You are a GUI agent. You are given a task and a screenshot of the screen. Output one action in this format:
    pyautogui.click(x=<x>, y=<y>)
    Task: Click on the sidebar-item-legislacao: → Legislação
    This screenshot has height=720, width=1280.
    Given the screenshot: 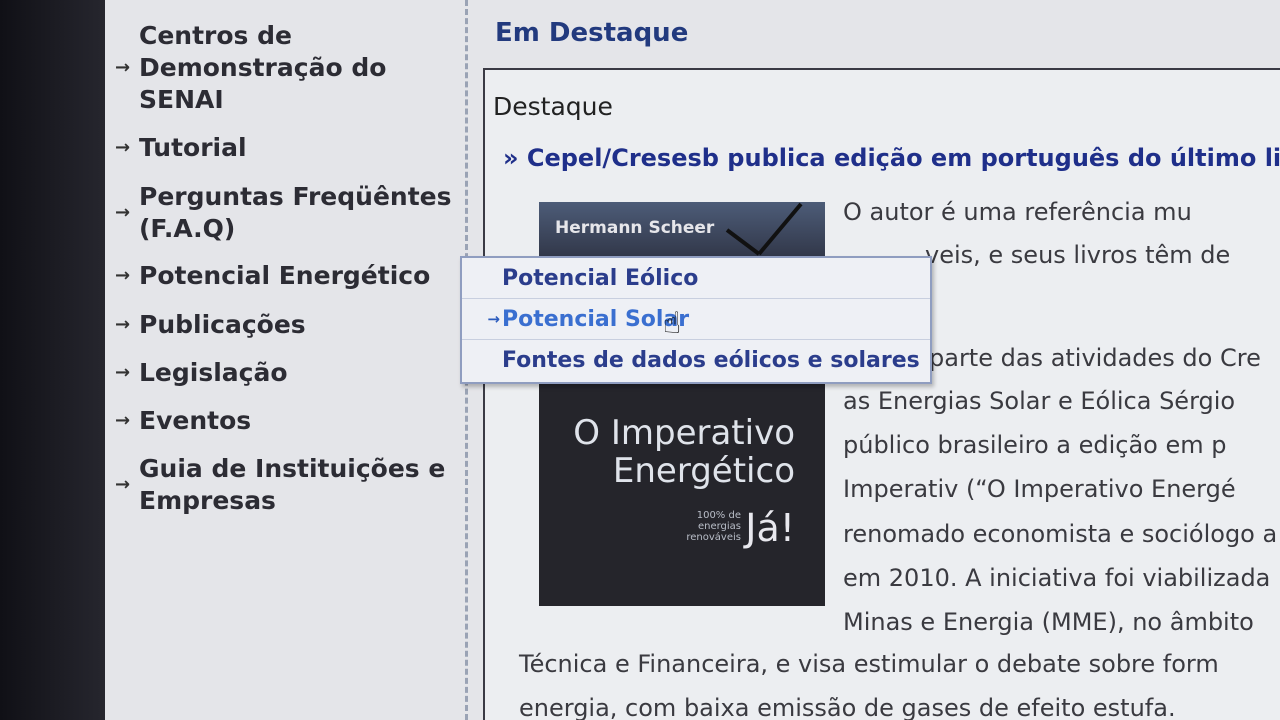 What is the action you would take?
    pyautogui.click(x=201, y=373)
    